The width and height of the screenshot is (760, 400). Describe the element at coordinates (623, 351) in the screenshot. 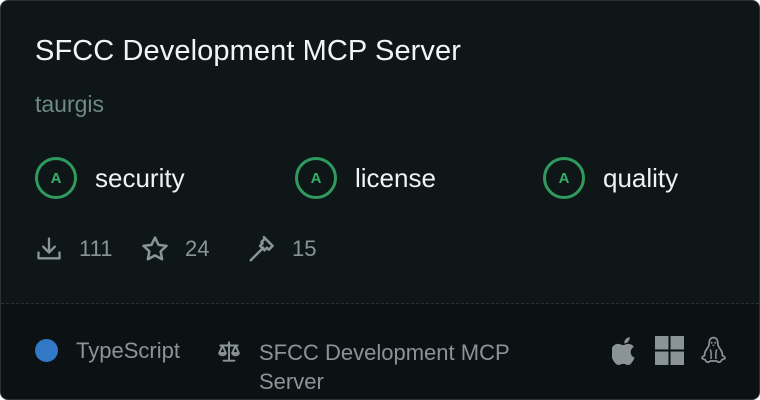

I see `apple-icon` at that location.